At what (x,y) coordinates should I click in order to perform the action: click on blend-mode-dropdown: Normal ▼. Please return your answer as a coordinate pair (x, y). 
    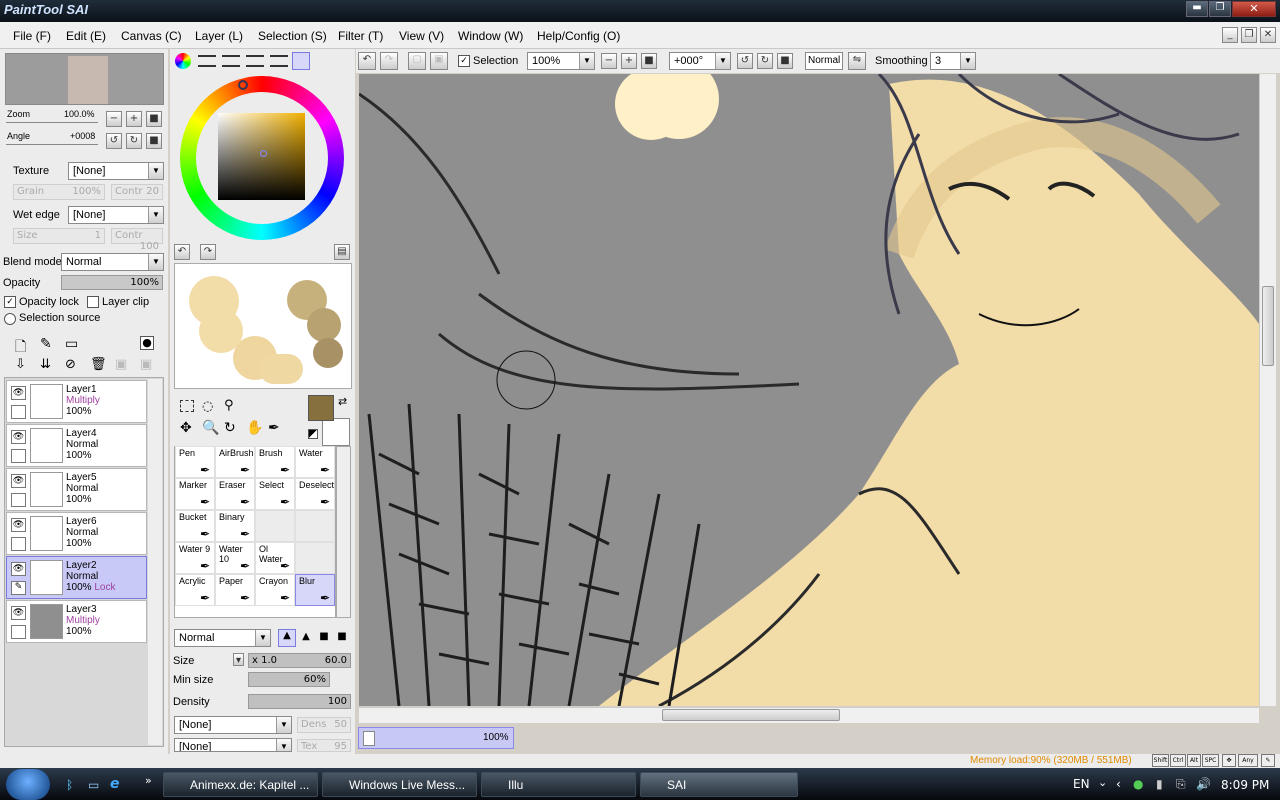
    Looking at the image, I should click on (112, 262).